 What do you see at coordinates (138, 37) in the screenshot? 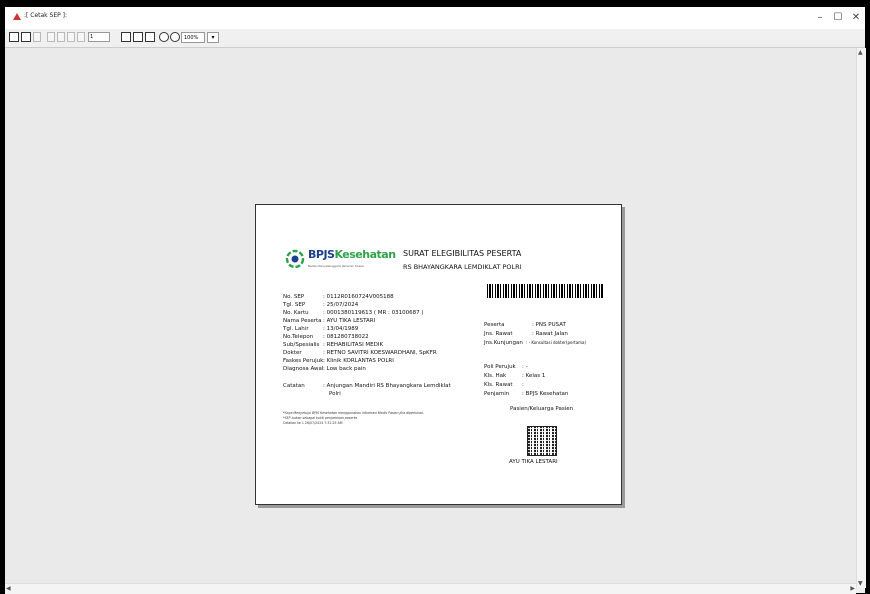
I see `whole-page-icon` at bounding box center [138, 37].